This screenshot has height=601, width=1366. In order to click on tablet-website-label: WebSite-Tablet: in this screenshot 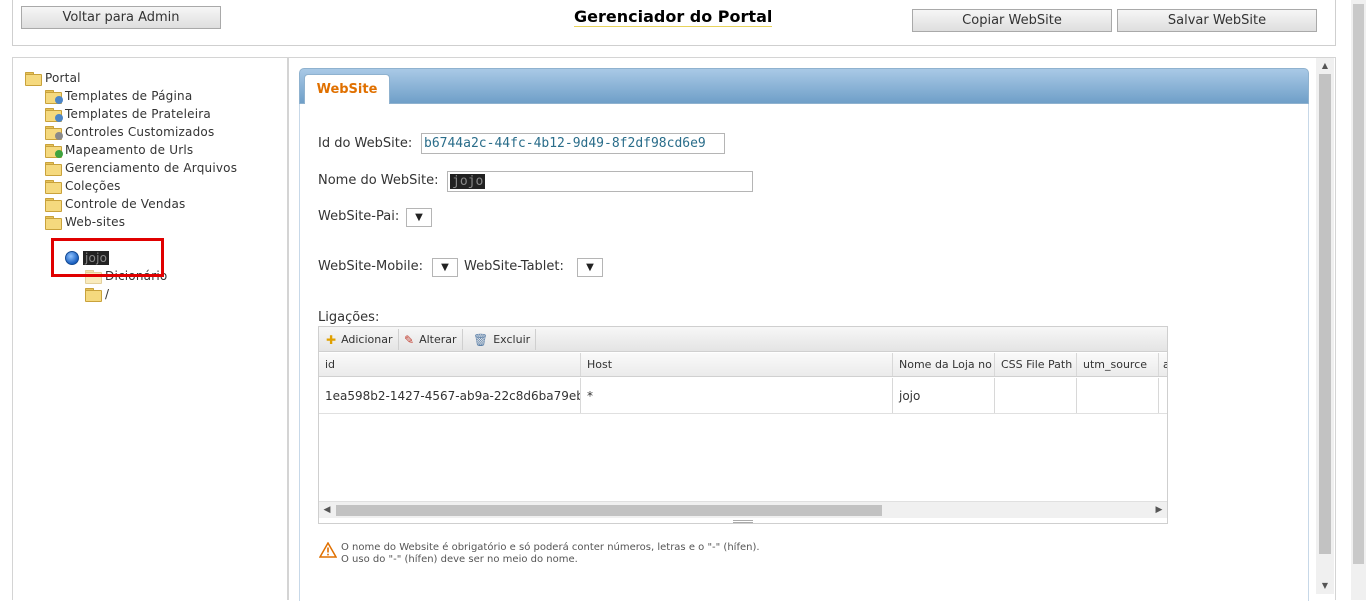, I will do `click(514, 266)`.